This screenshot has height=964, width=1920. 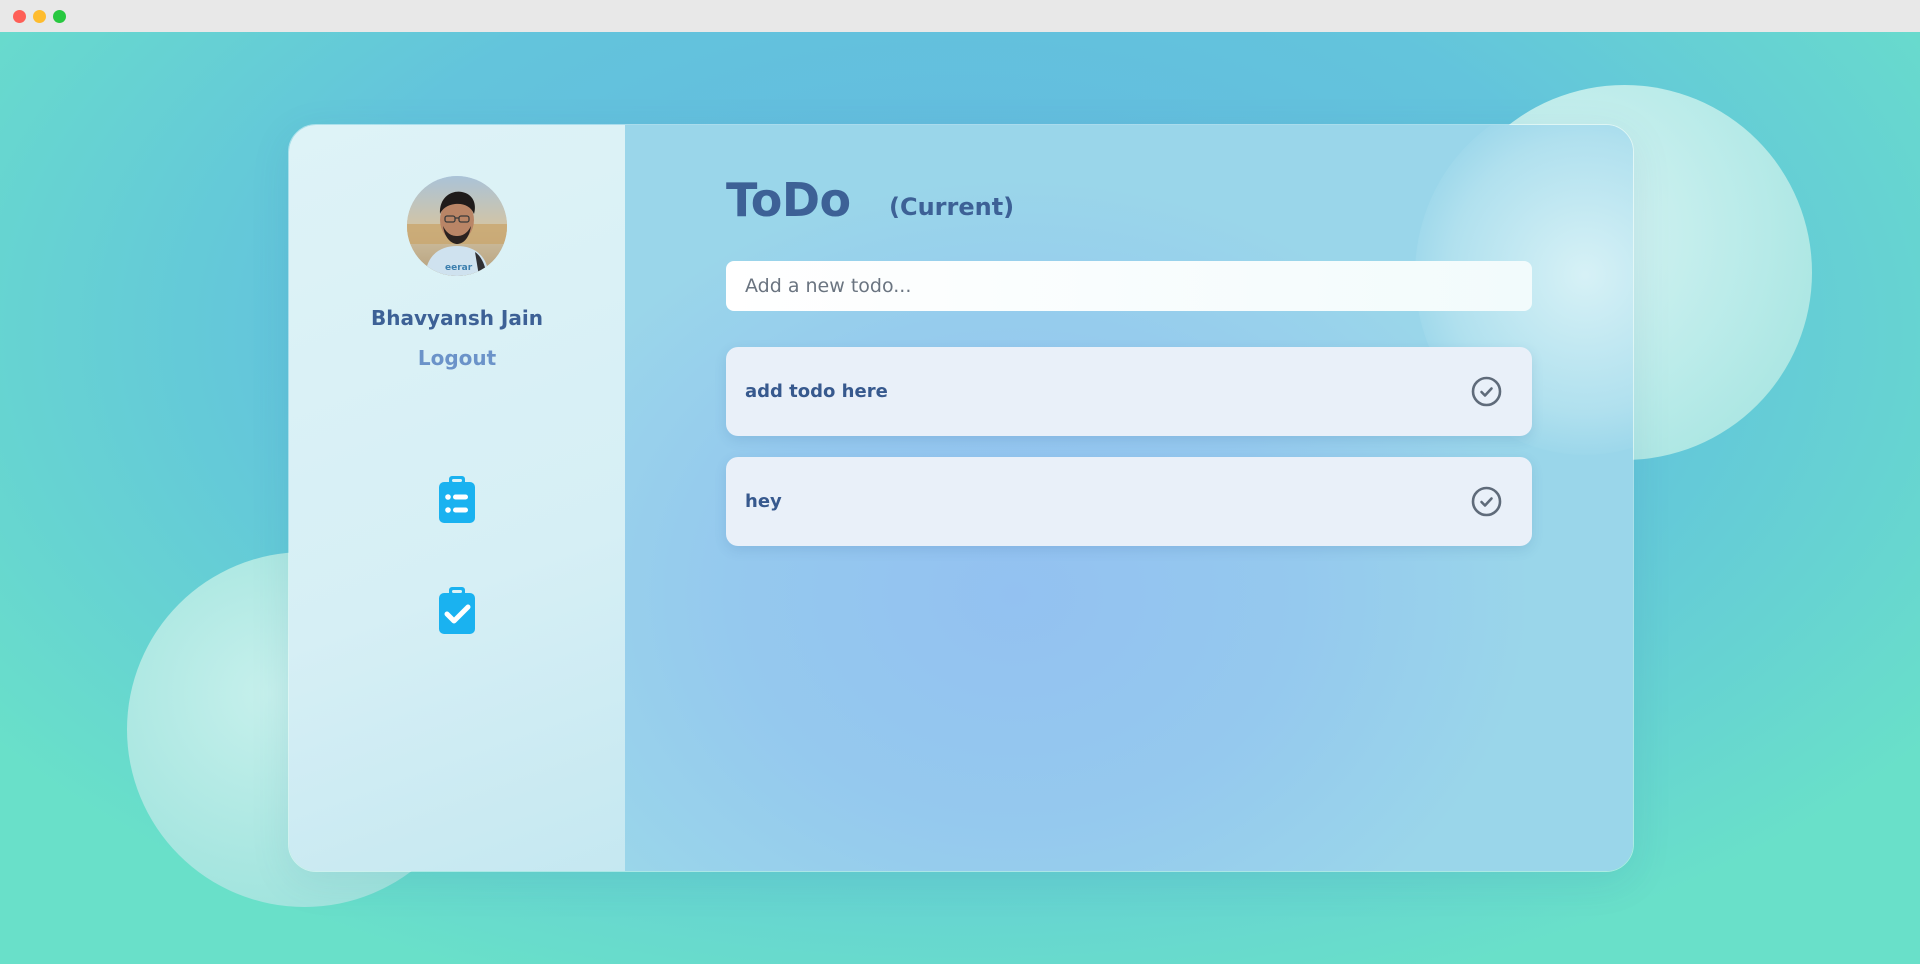 I want to click on svg-text: eerar, so click(x=459, y=268).